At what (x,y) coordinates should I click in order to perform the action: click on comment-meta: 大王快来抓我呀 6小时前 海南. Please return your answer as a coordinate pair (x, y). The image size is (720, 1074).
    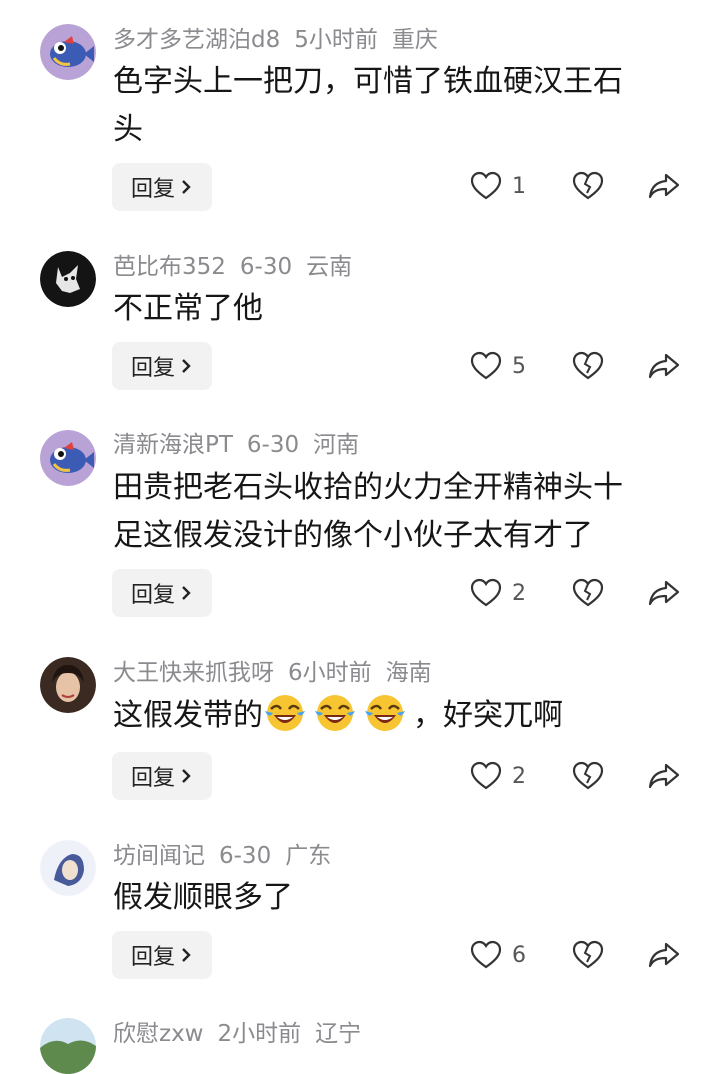
    Looking at the image, I should click on (279, 673).